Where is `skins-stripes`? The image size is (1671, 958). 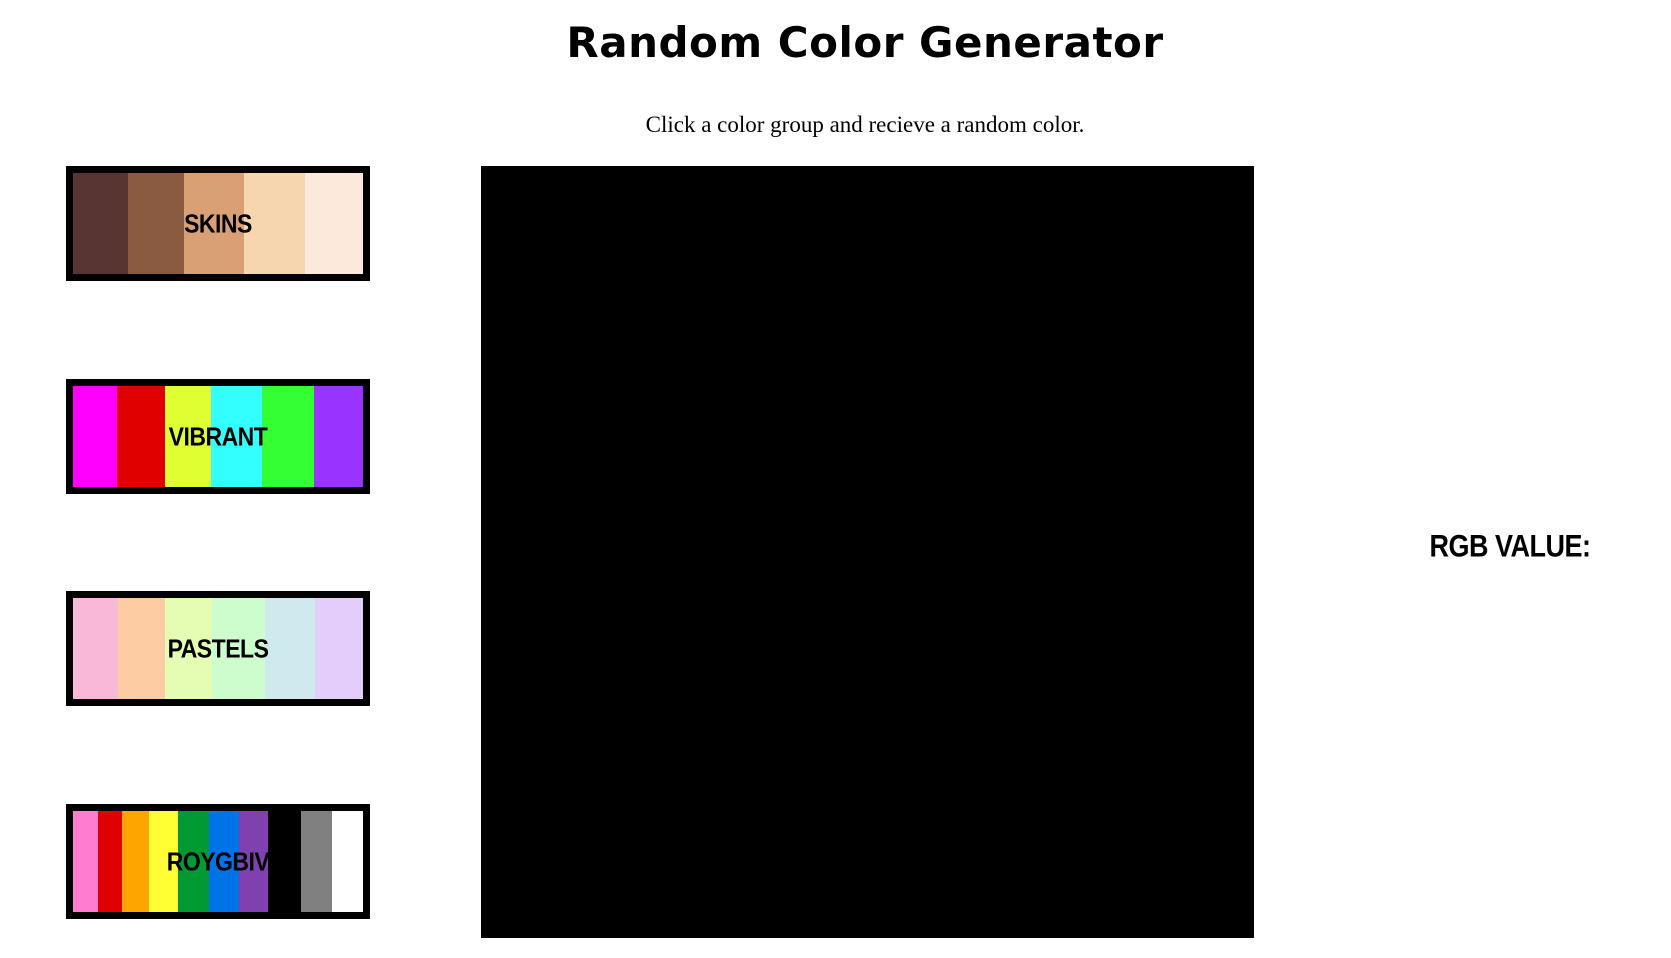
skins-stripes is located at coordinates (218, 223).